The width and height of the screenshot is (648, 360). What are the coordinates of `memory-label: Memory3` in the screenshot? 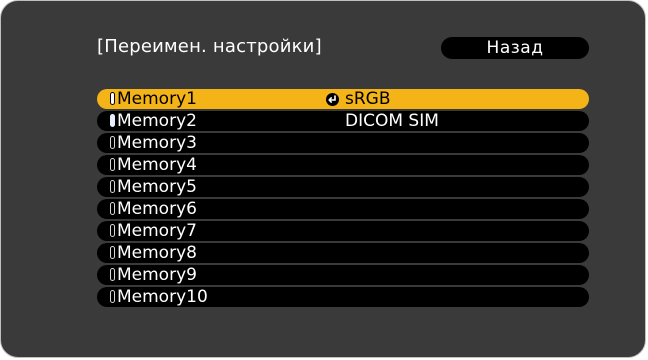 It's located at (157, 143).